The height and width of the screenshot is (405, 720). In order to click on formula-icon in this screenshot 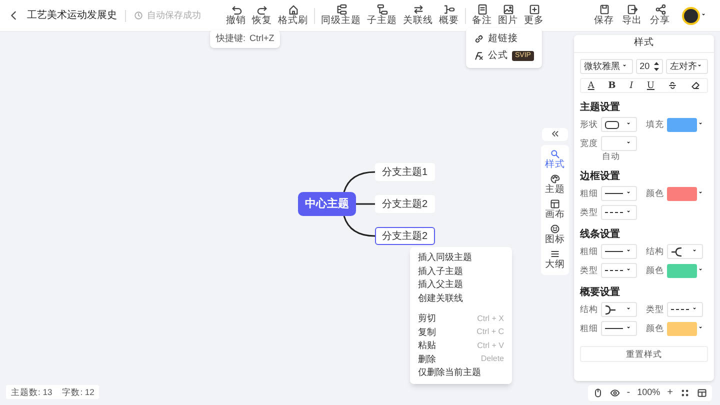, I will do `click(479, 56)`.